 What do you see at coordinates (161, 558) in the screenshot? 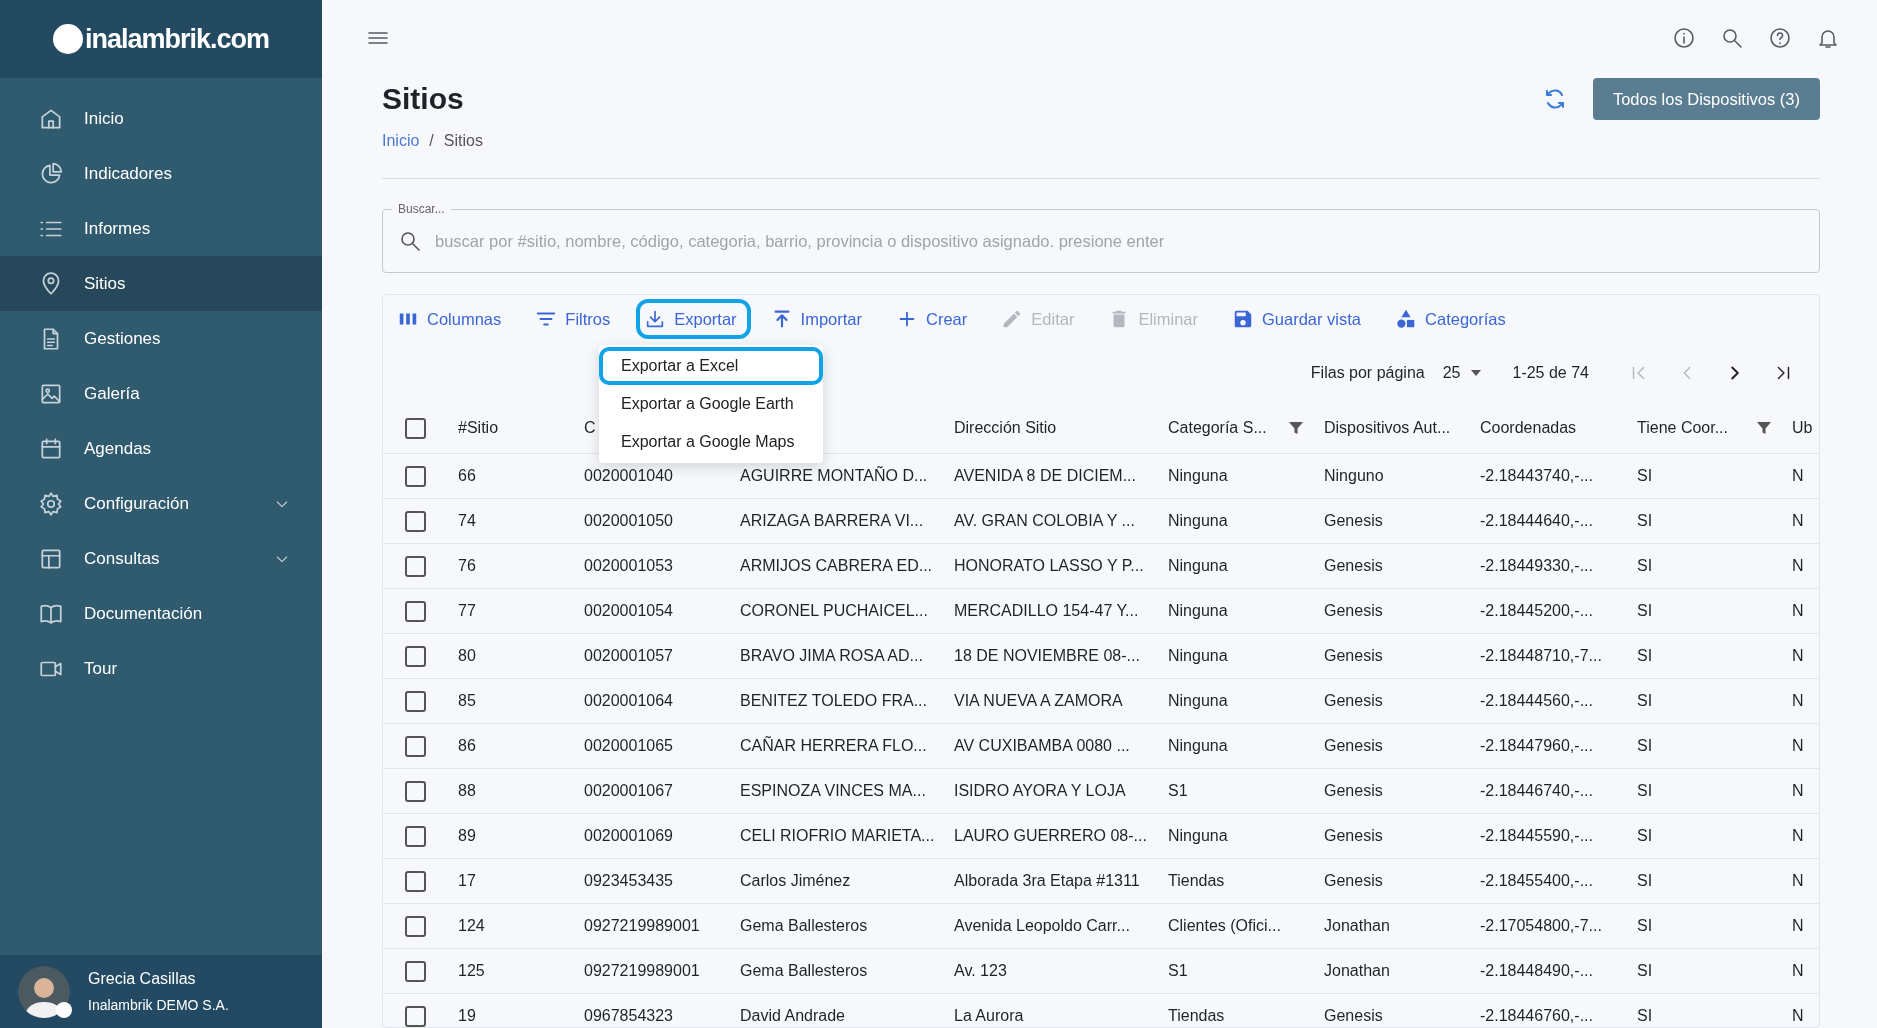
I see `sidebar-item: Consultas` at bounding box center [161, 558].